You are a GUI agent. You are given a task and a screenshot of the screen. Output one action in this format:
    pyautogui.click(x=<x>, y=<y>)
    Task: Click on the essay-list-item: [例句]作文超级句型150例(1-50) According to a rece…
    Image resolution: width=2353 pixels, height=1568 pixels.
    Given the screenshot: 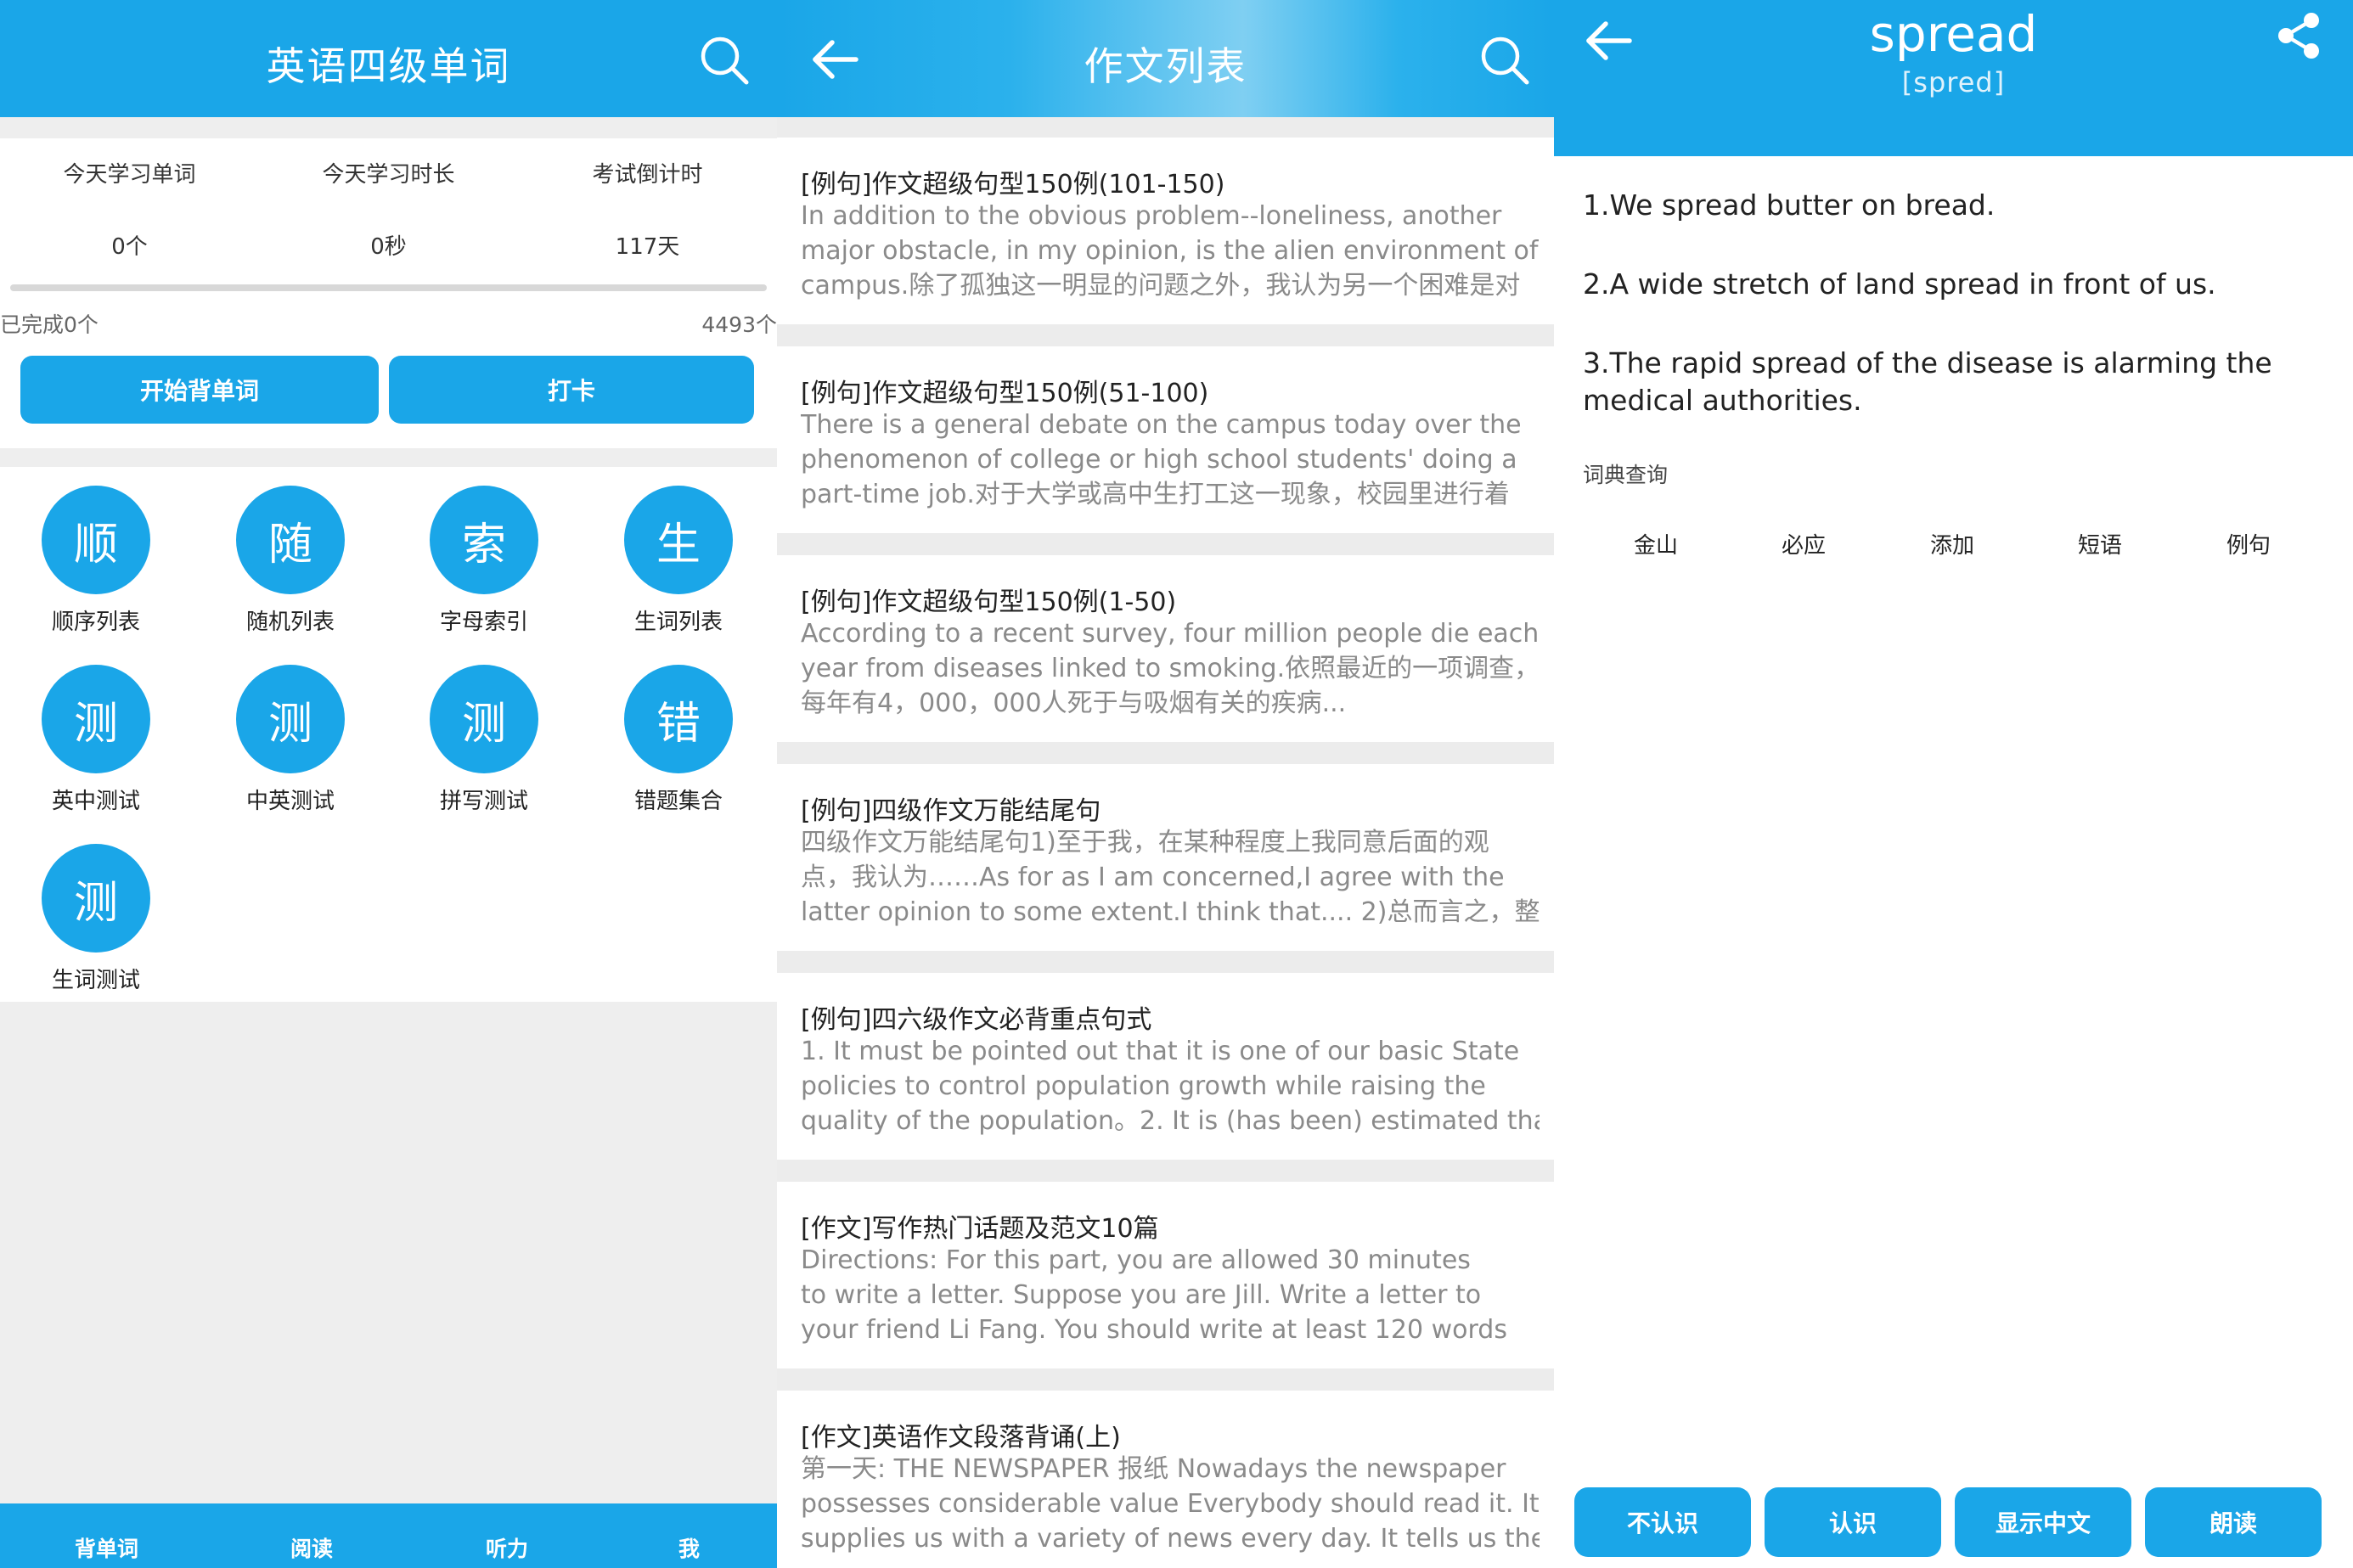 What is the action you would take?
    pyautogui.click(x=1165, y=648)
    